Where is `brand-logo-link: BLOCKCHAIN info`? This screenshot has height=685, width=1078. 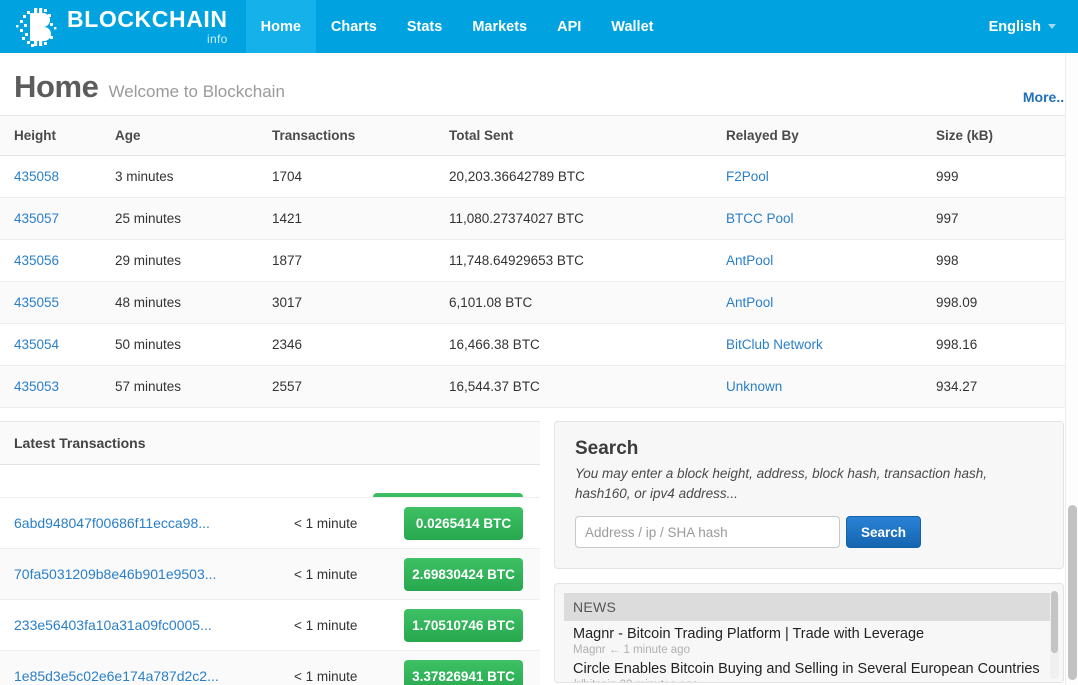 brand-logo-link: BLOCKCHAIN info is located at coordinates (123, 26).